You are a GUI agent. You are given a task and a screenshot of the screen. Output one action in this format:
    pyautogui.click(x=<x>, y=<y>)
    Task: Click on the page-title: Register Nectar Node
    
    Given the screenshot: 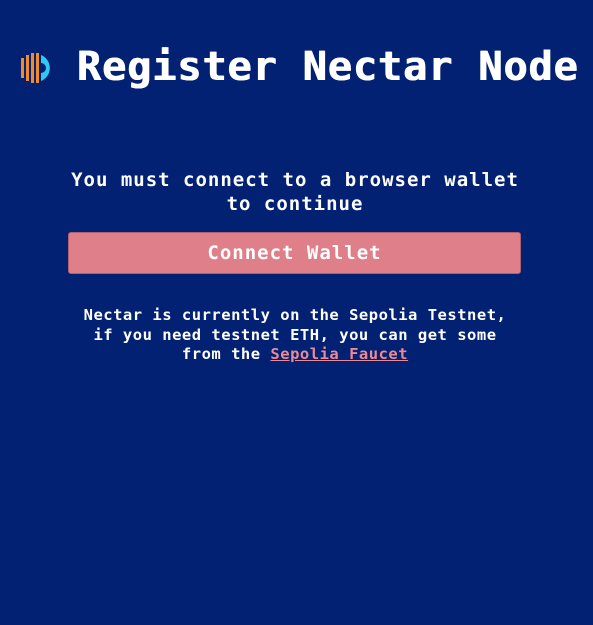 What is the action you would take?
    pyautogui.click(x=327, y=67)
    